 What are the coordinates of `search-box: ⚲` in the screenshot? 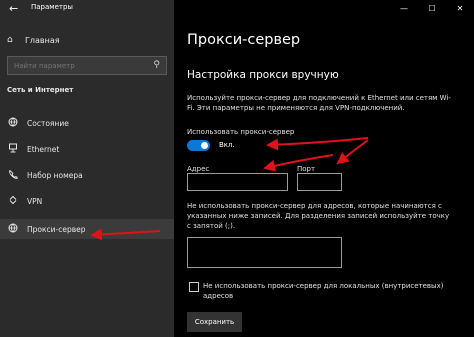 It's located at (87, 65).